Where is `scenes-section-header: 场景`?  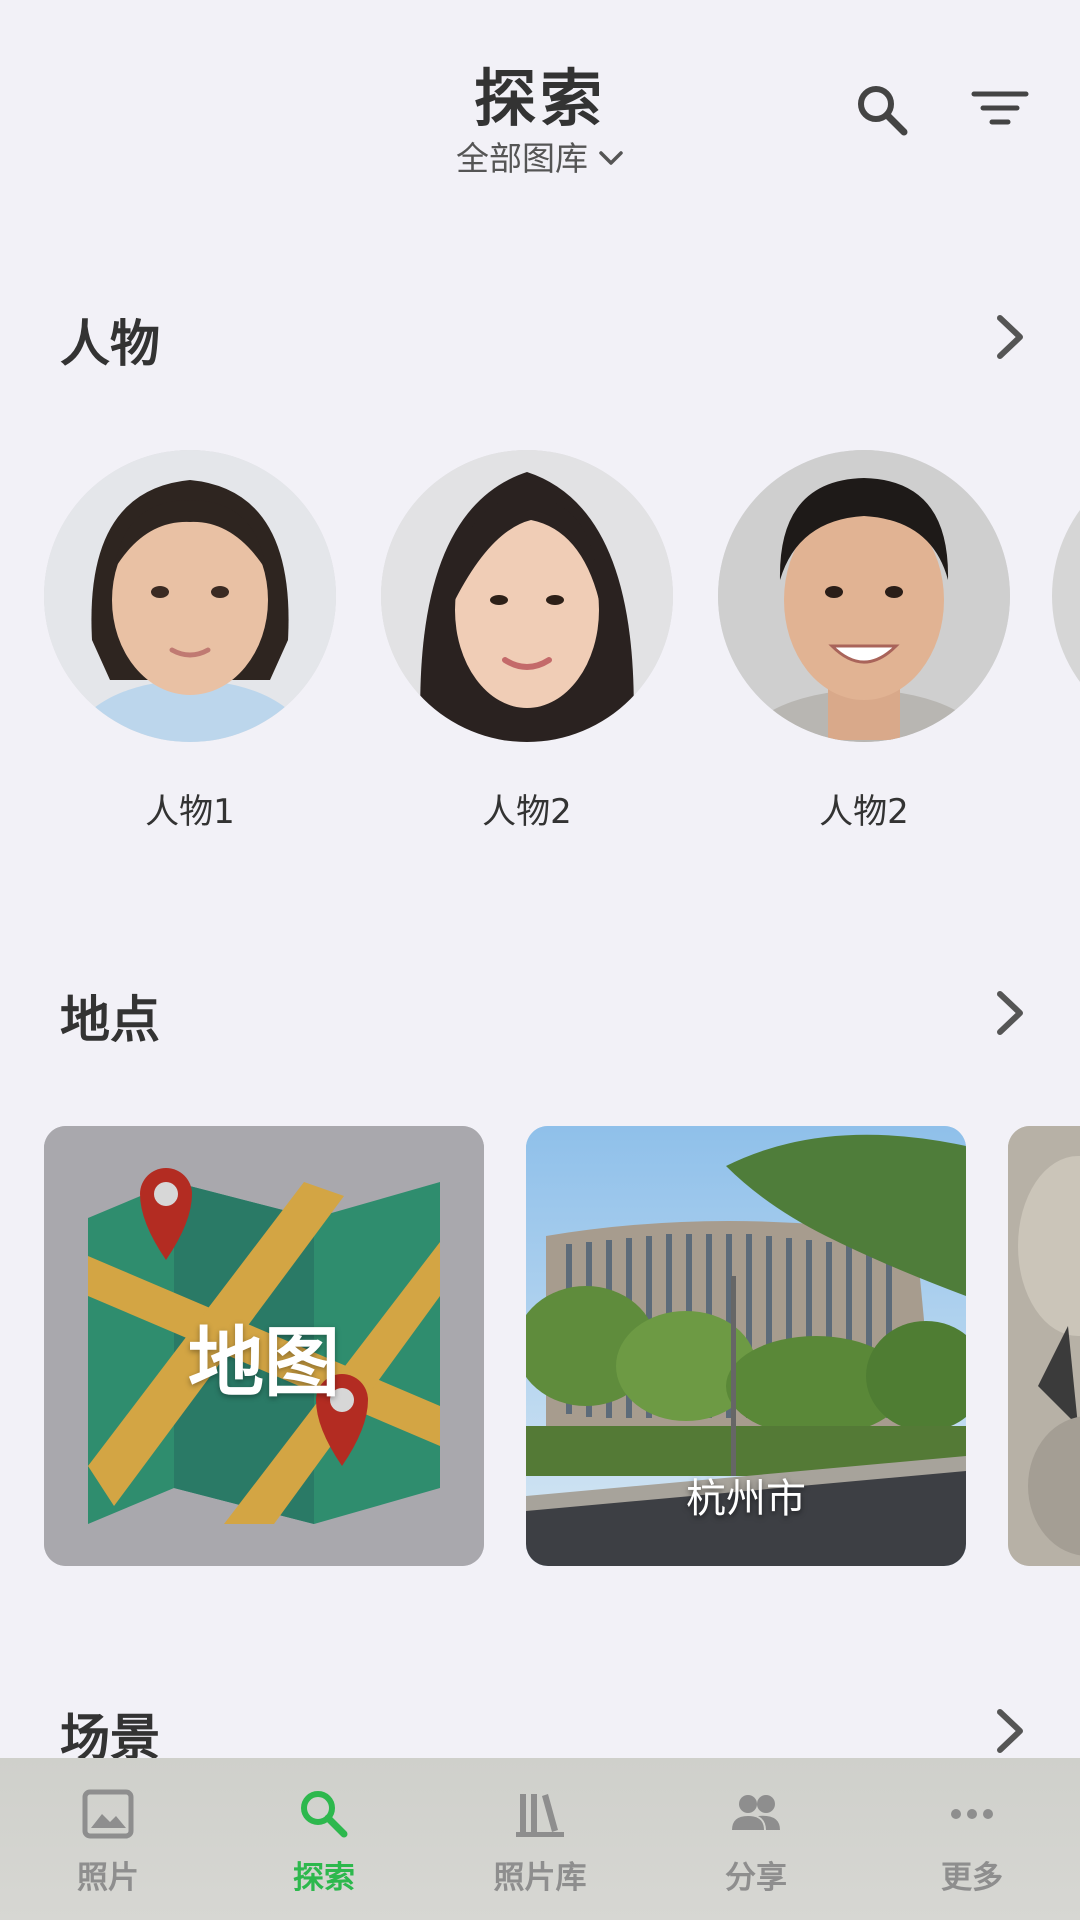 scenes-section-header: 场景 is located at coordinates (540, 1725).